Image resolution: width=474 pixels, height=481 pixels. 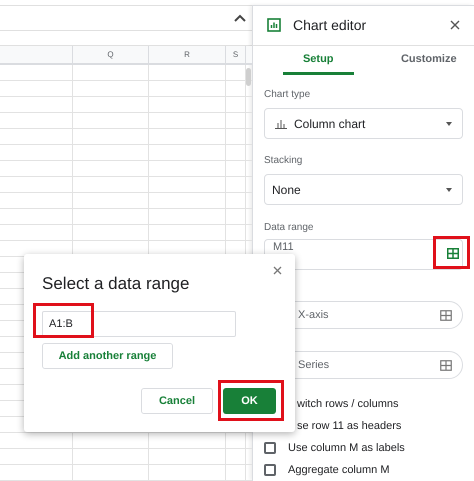 What do you see at coordinates (187, 54) in the screenshot?
I see `column-header: R` at bounding box center [187, 54].